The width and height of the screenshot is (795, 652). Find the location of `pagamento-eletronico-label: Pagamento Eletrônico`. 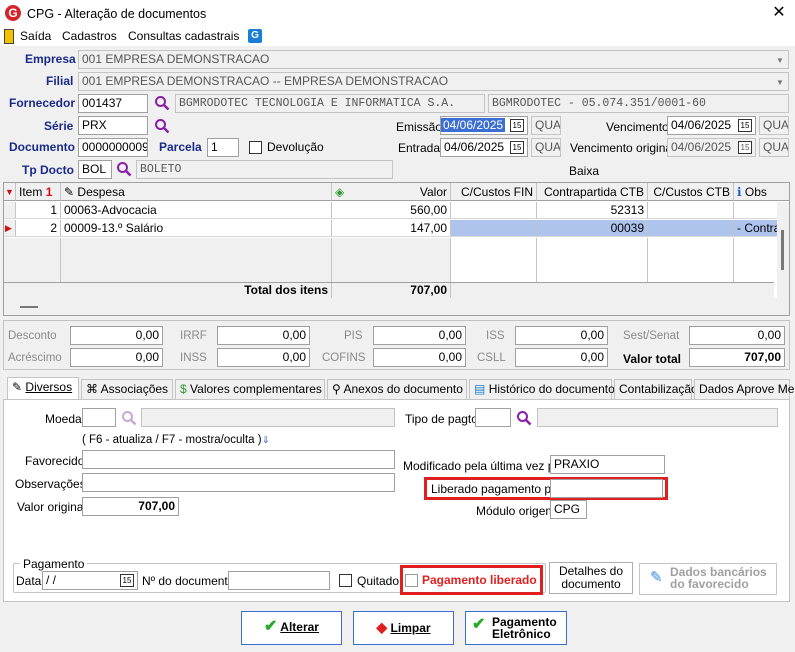

pagamento-eletronico-label: Pagamento Eletrônico is located at coordinates (524, 628).